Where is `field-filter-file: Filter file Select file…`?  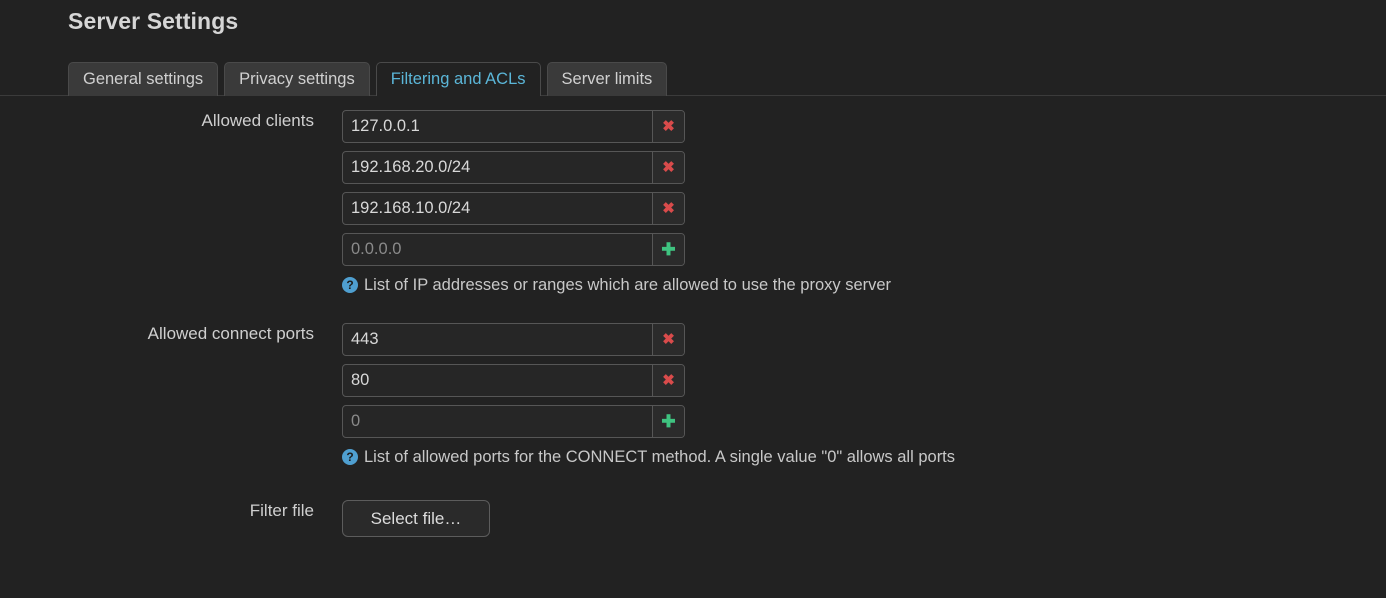 field-filter-file: Filter file Select file… is located at coordinates (693, 518).